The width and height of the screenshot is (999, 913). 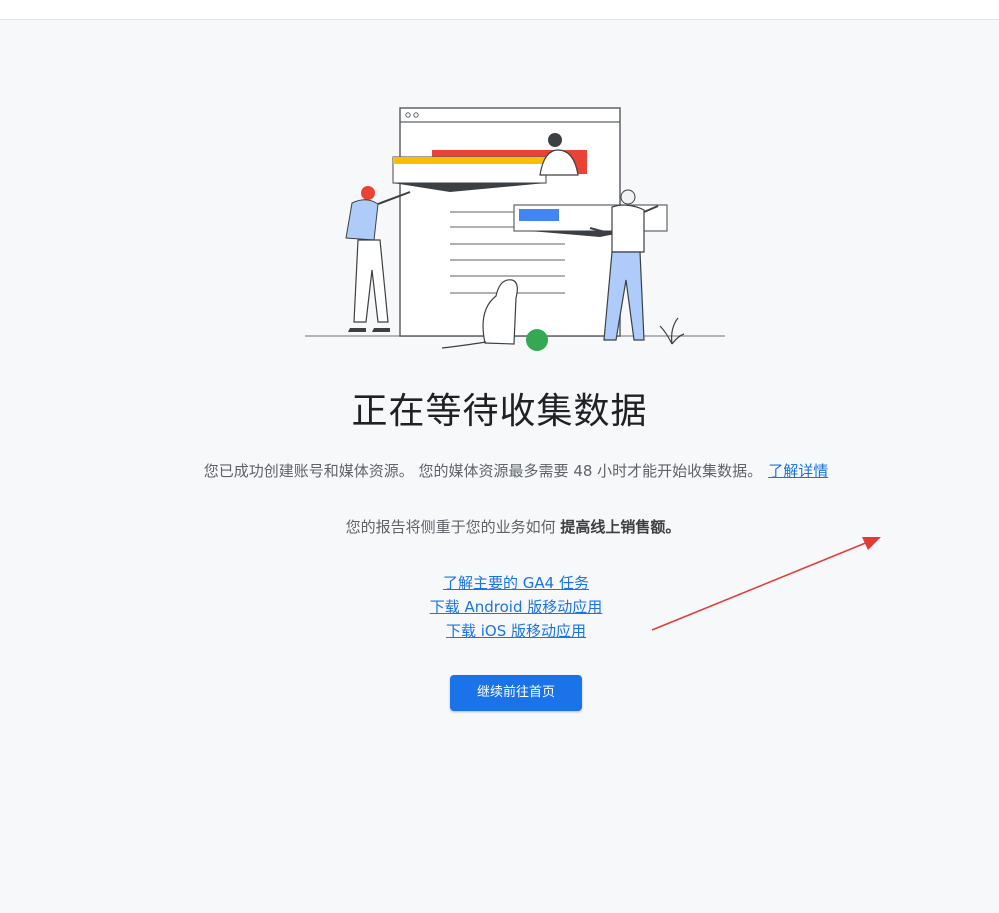 I want to click on continue-to-home-button: 继续前往首页, so click(x=516, y=693).